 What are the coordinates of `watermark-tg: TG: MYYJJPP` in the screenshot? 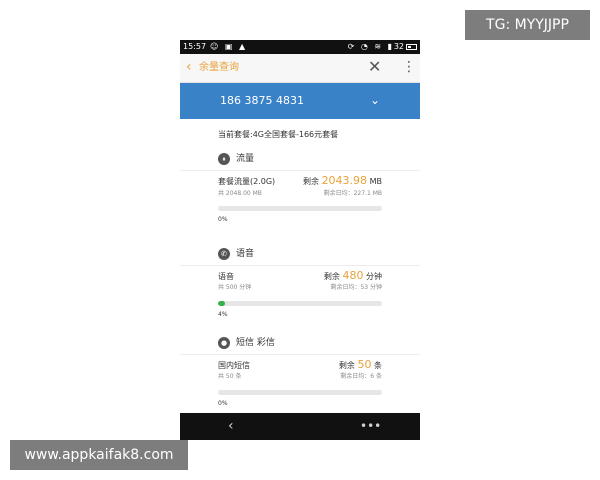 It's located at (527, 25).